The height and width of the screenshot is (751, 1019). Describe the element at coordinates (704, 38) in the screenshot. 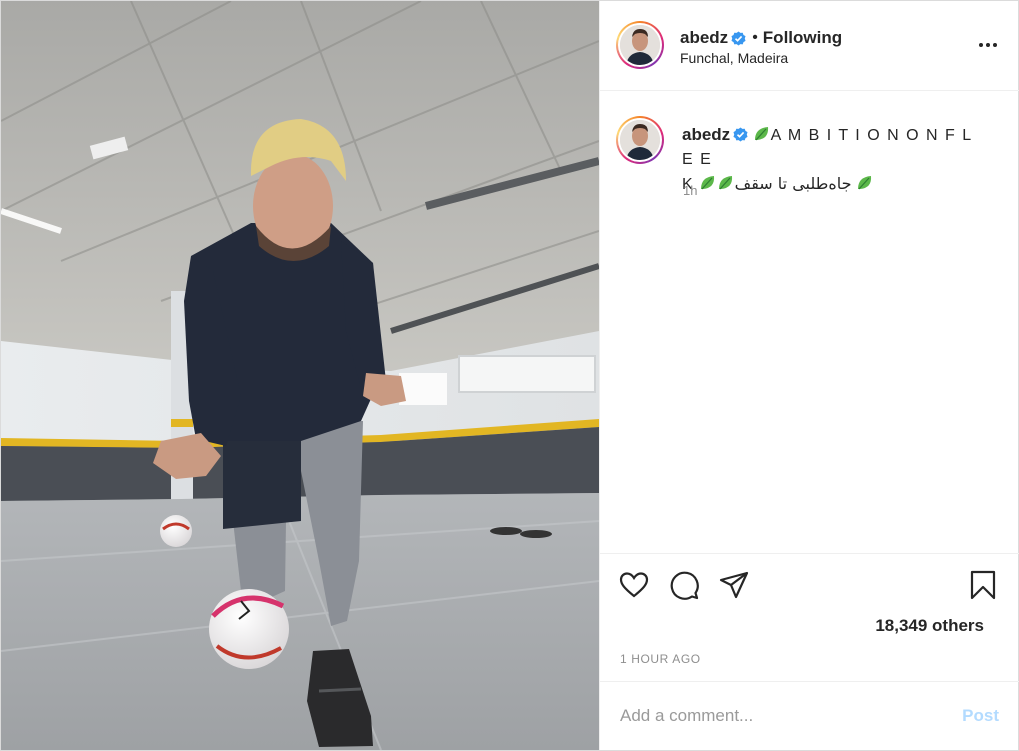

I see `username-link: abedz` at that location.